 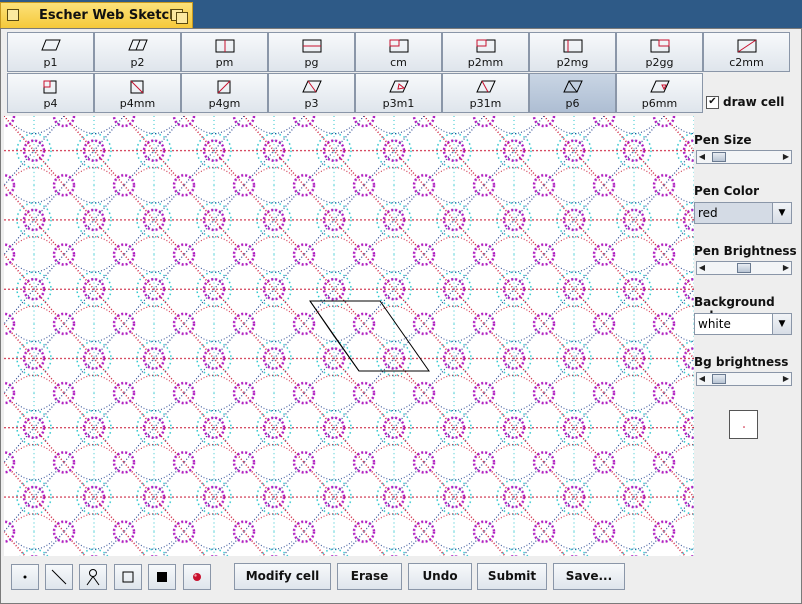 What do you see at coordinates (137, 62) in the screenshot?
I see `group-button-label: p2` at bounding box center [137, 62].